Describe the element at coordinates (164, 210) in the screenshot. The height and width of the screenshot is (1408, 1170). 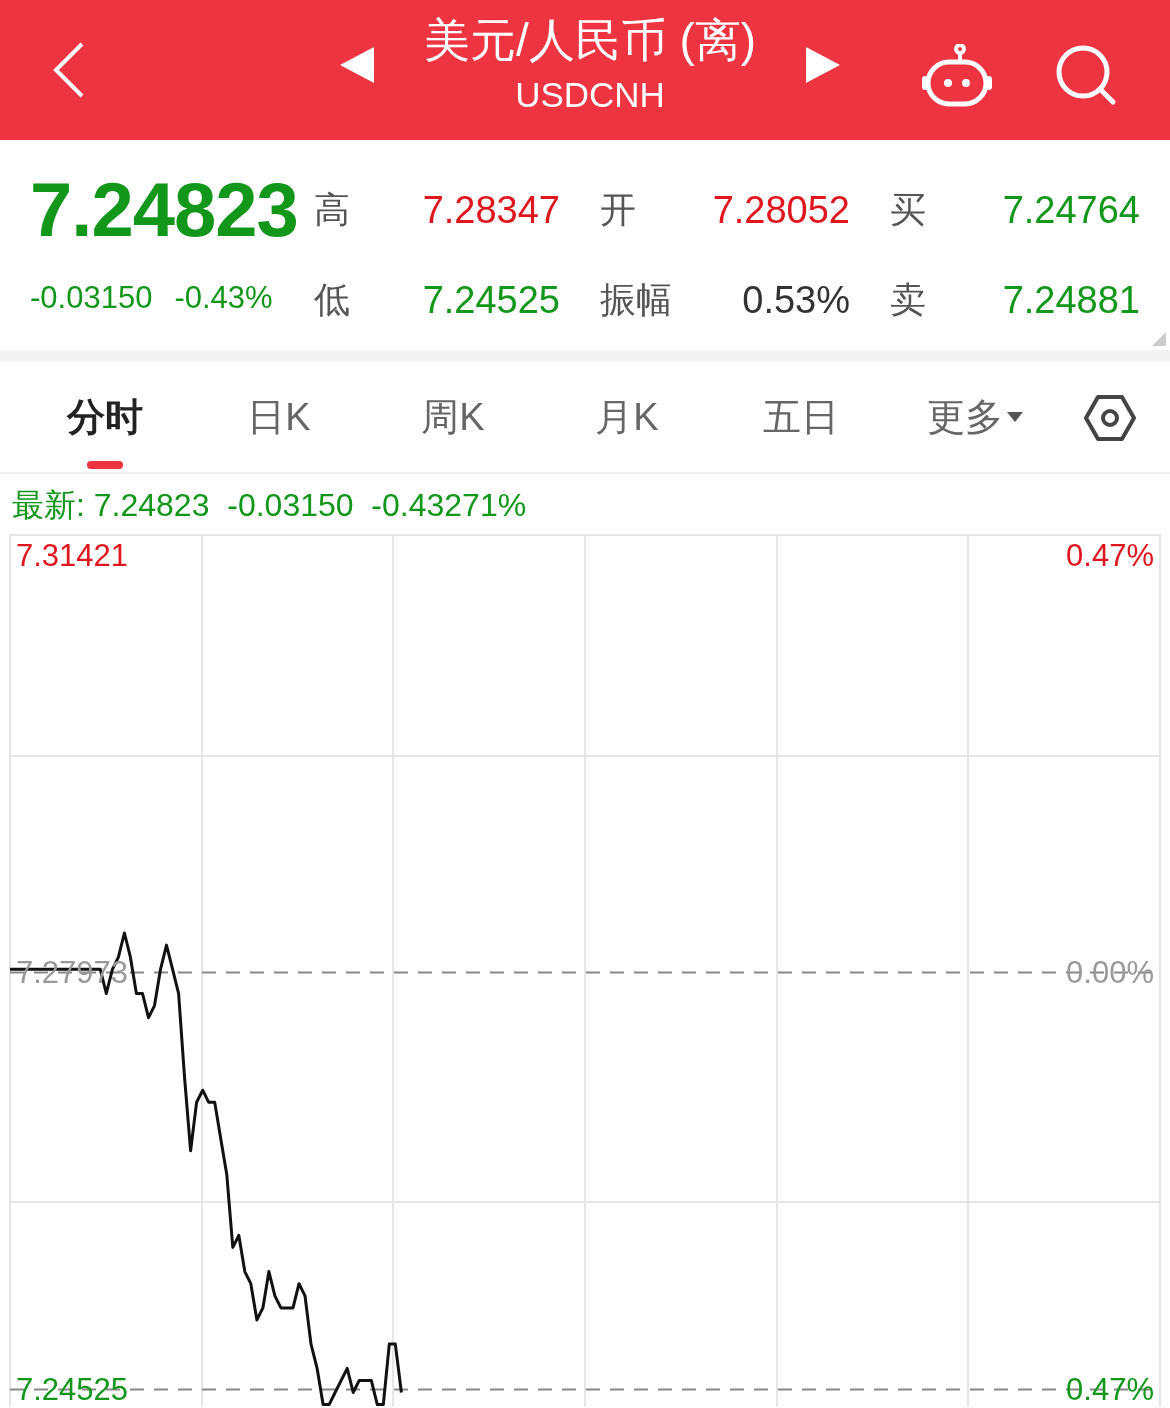
I see `current-price: 7.24823` at that location.